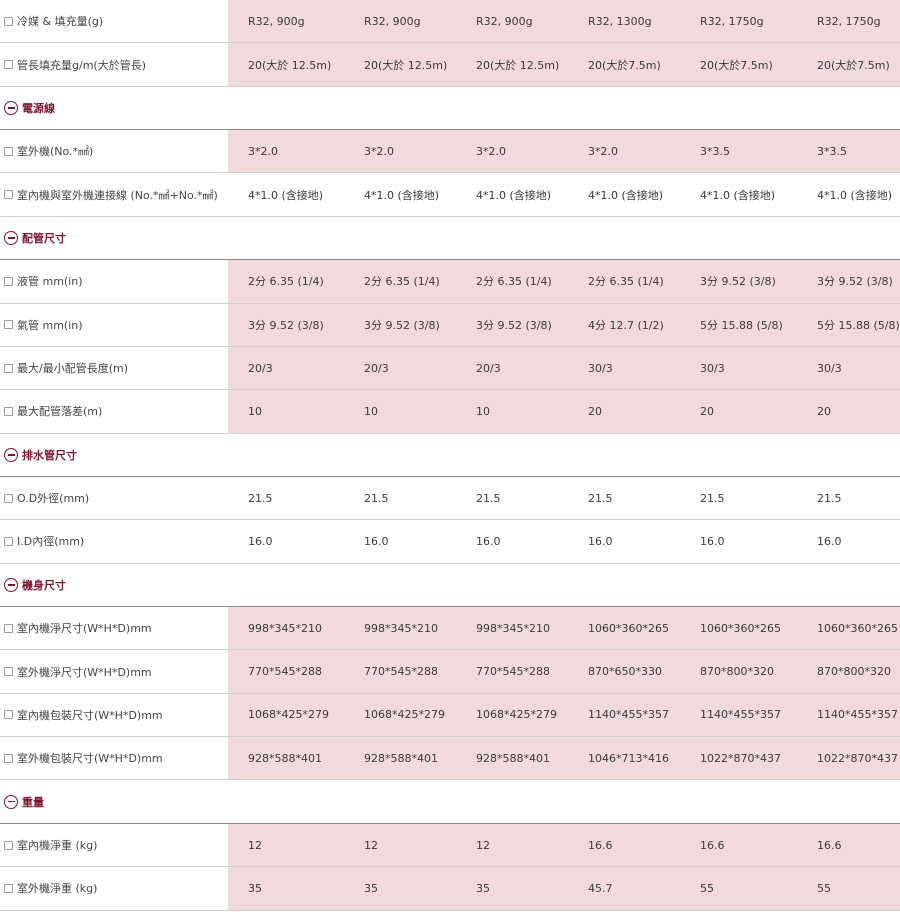 The image size is (900, 912). What do you see at coordinates (600, 888) in the screenshot?
I see `value-cell-model-4: 45.7` at bounding box center [600, 888].